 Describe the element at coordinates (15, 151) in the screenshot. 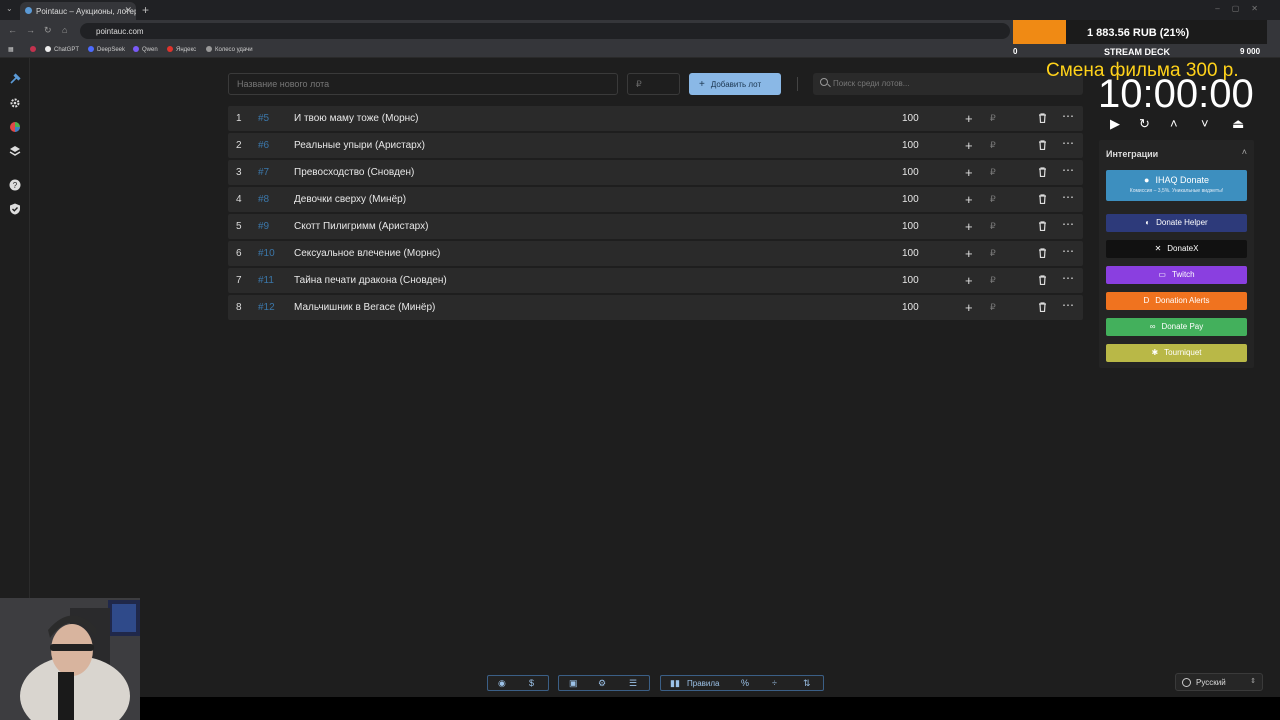

I see `layers-icon` at that location.